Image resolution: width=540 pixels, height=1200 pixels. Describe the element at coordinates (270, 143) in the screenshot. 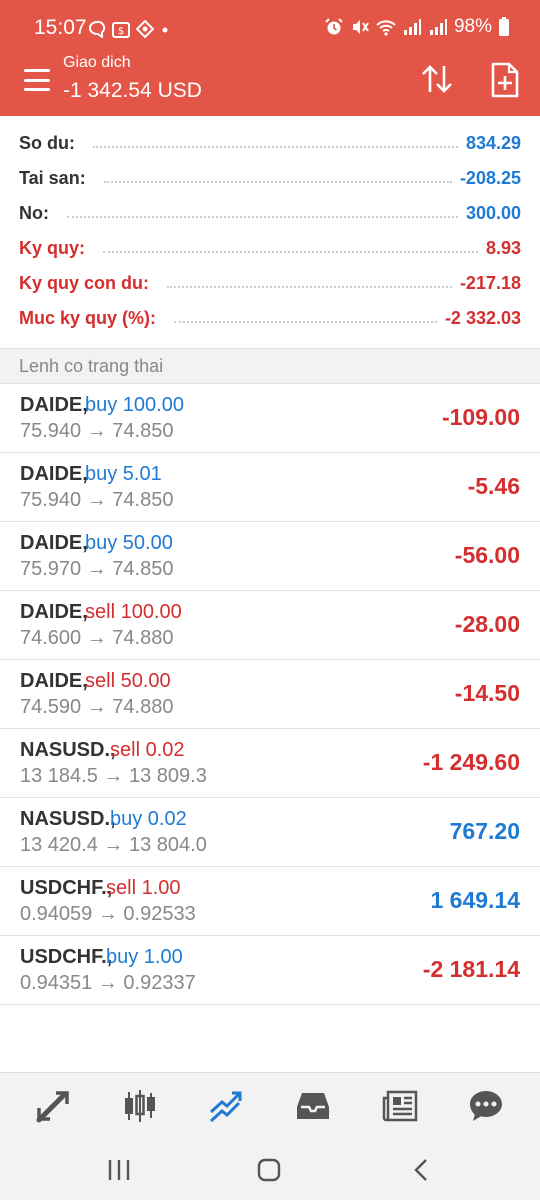

I see `summary-row-balance: So du: 834.29` at that location.